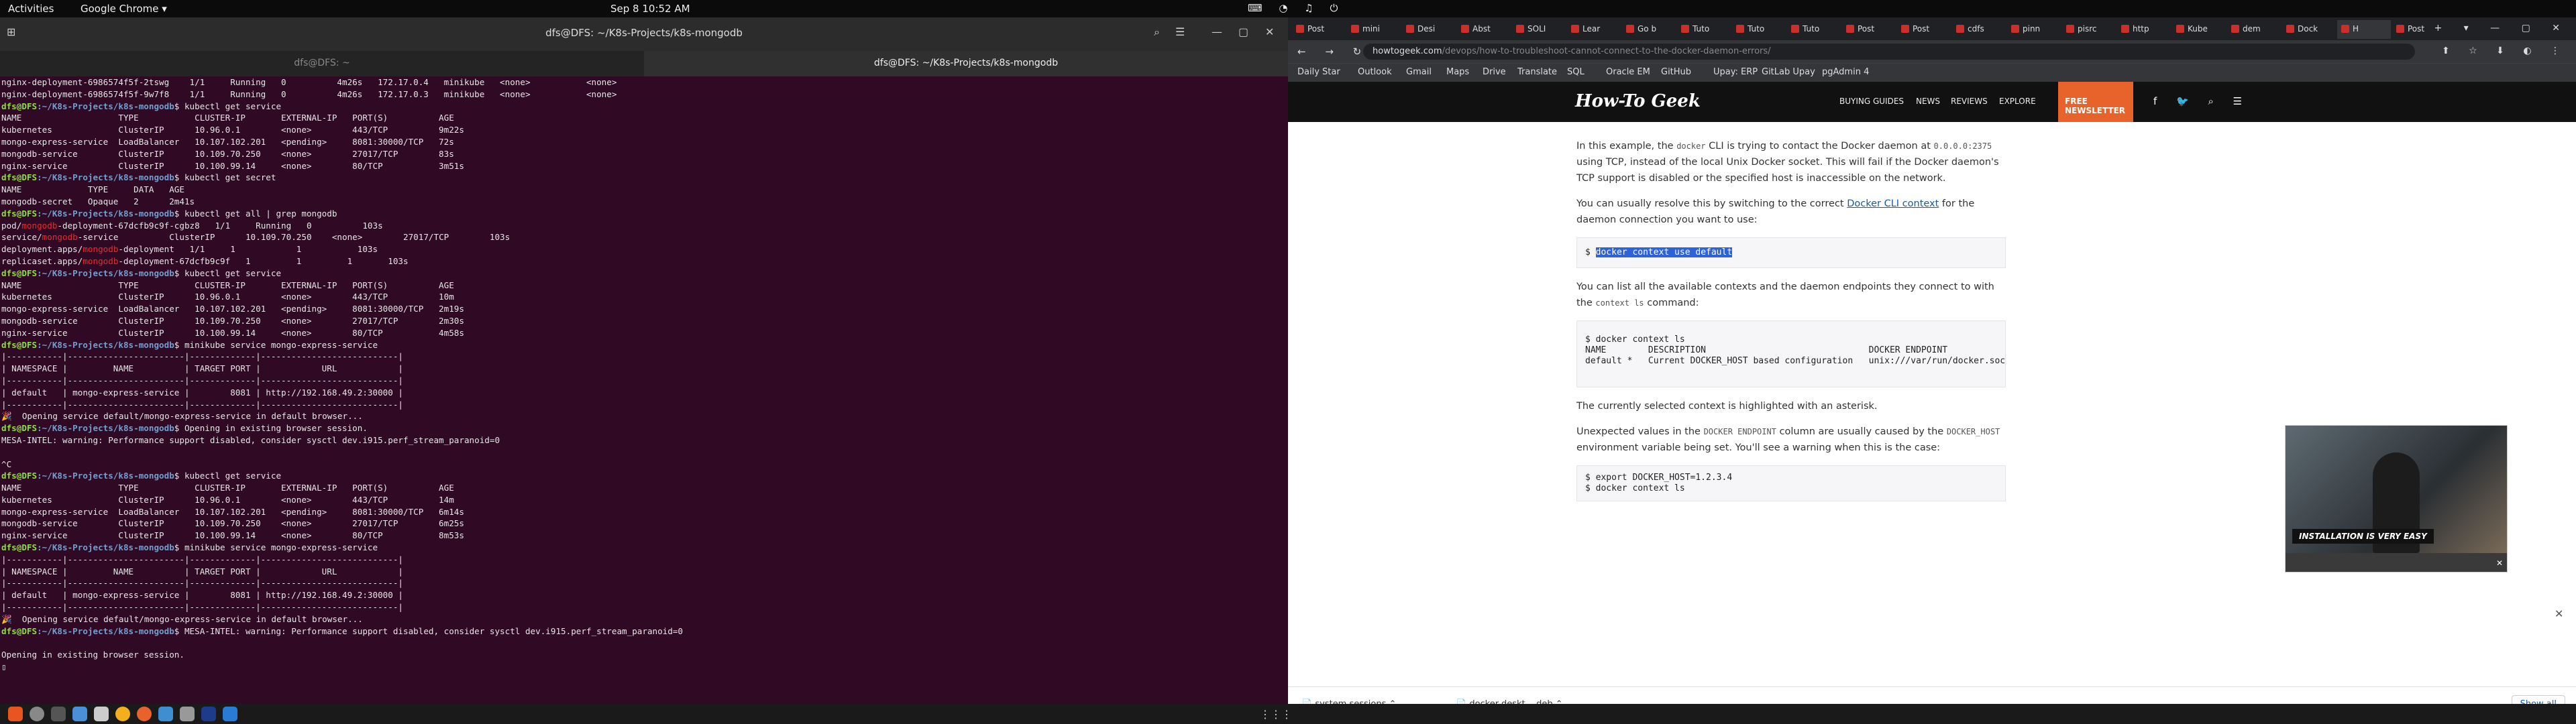  I want to click on video-player: INSTALLATION IS VERY EASY ✕, so click(2396, 498).